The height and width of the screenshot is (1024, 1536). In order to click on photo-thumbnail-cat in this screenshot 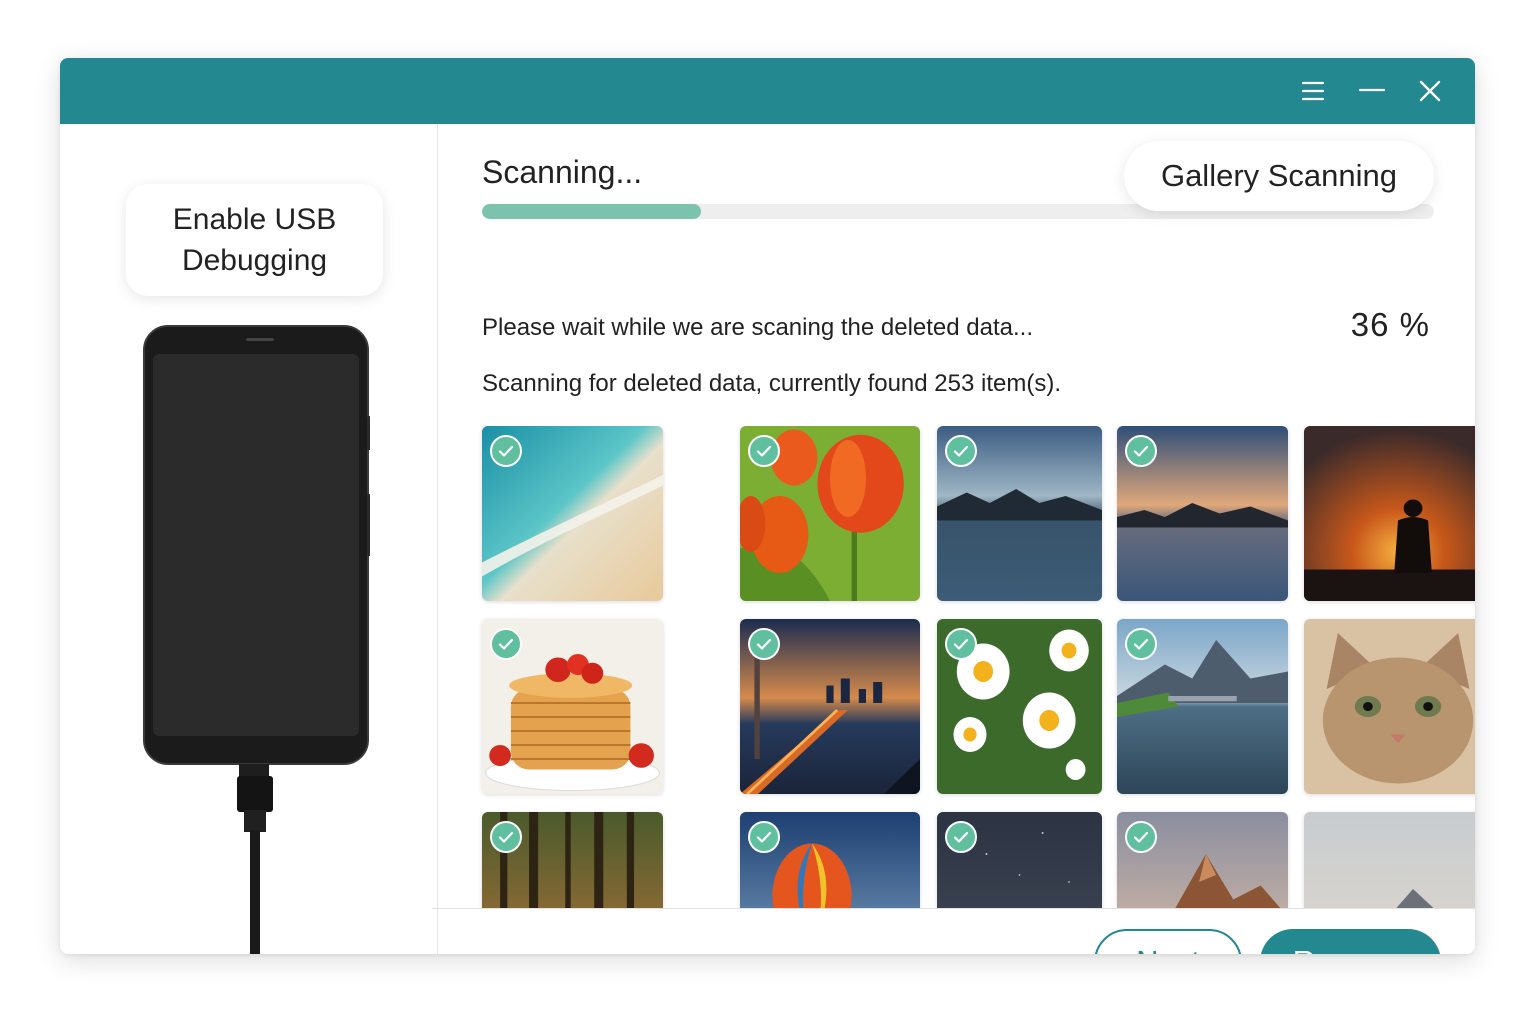, I will do `click(1389, 706)`.